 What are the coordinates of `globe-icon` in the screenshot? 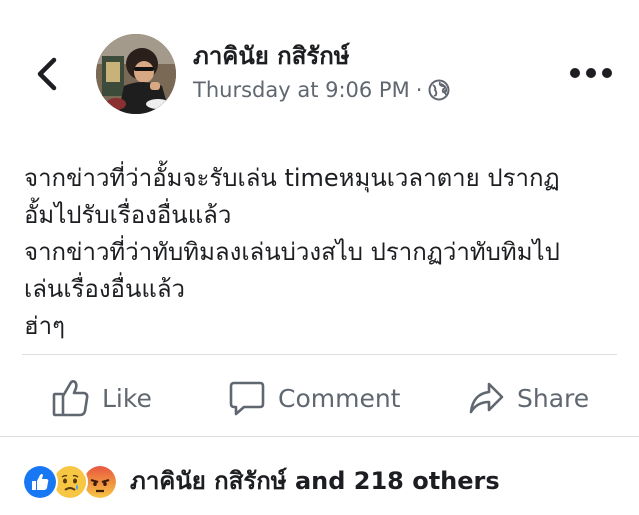 It's located at (439, 90).